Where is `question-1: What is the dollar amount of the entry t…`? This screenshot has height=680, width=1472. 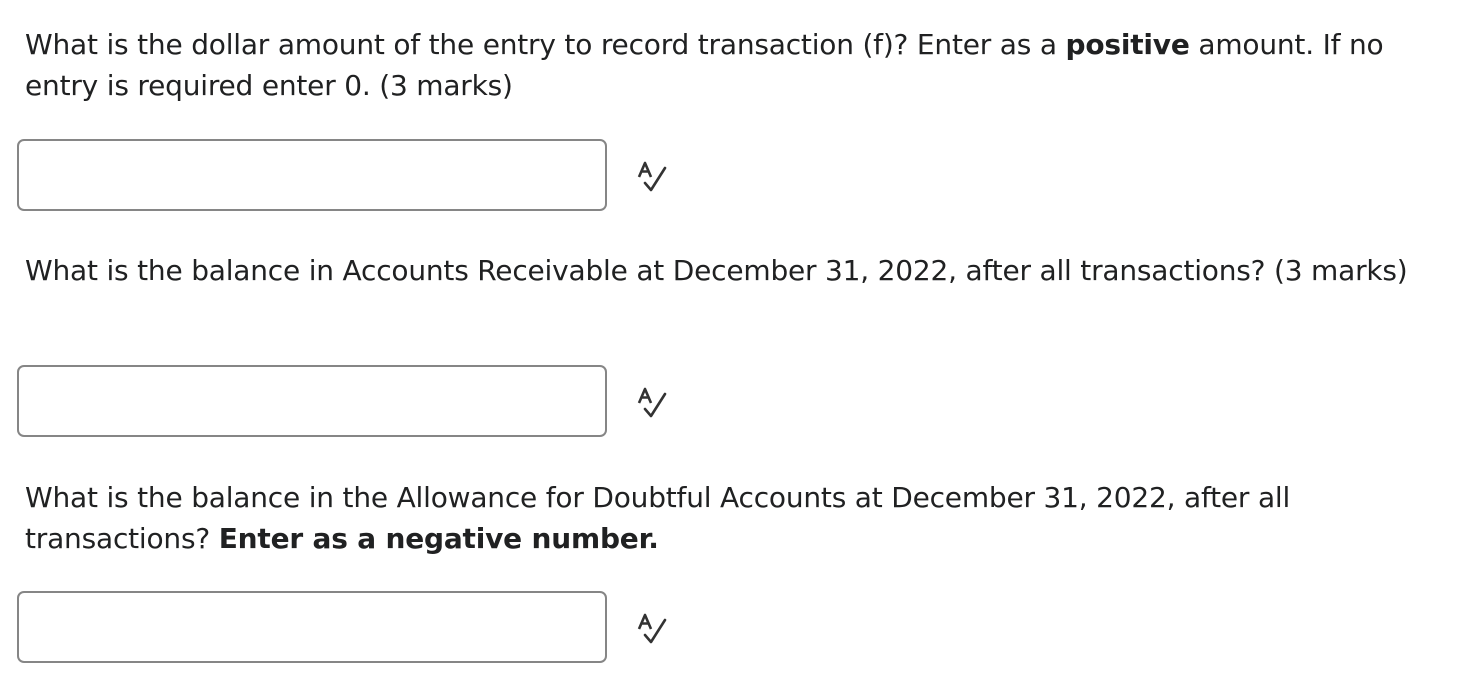
question-1: What is the dollar amount of the entry t… is located at coordinates (740, 65).